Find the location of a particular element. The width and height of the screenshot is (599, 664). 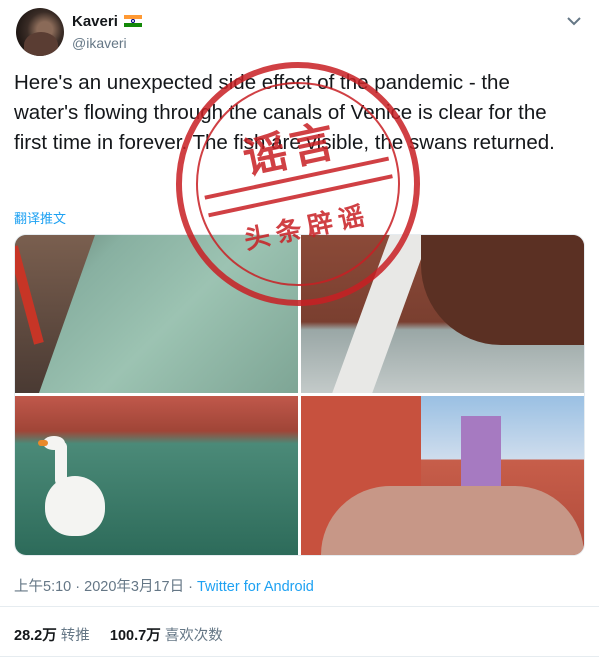

tweet-date: 2020年3月17日 is located at coordinates (134, 587).